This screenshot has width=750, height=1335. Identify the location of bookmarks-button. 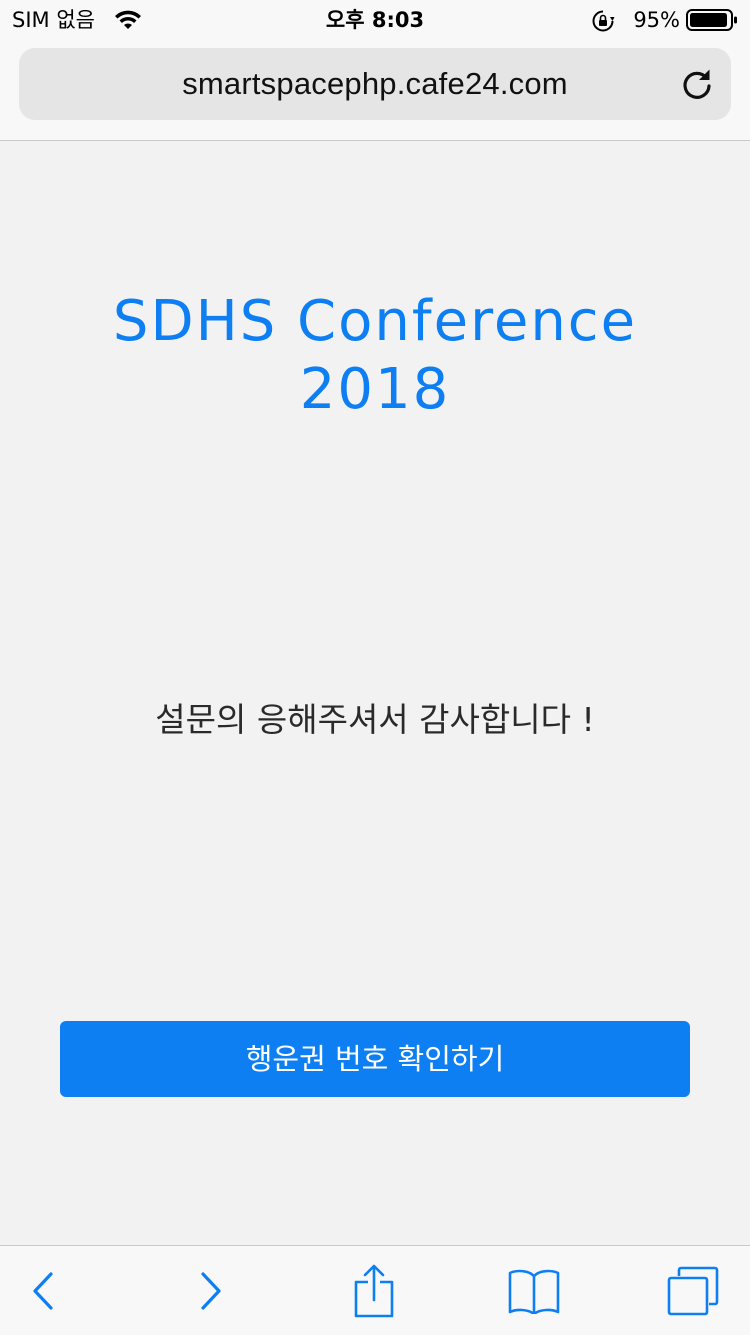
(534, 1290).